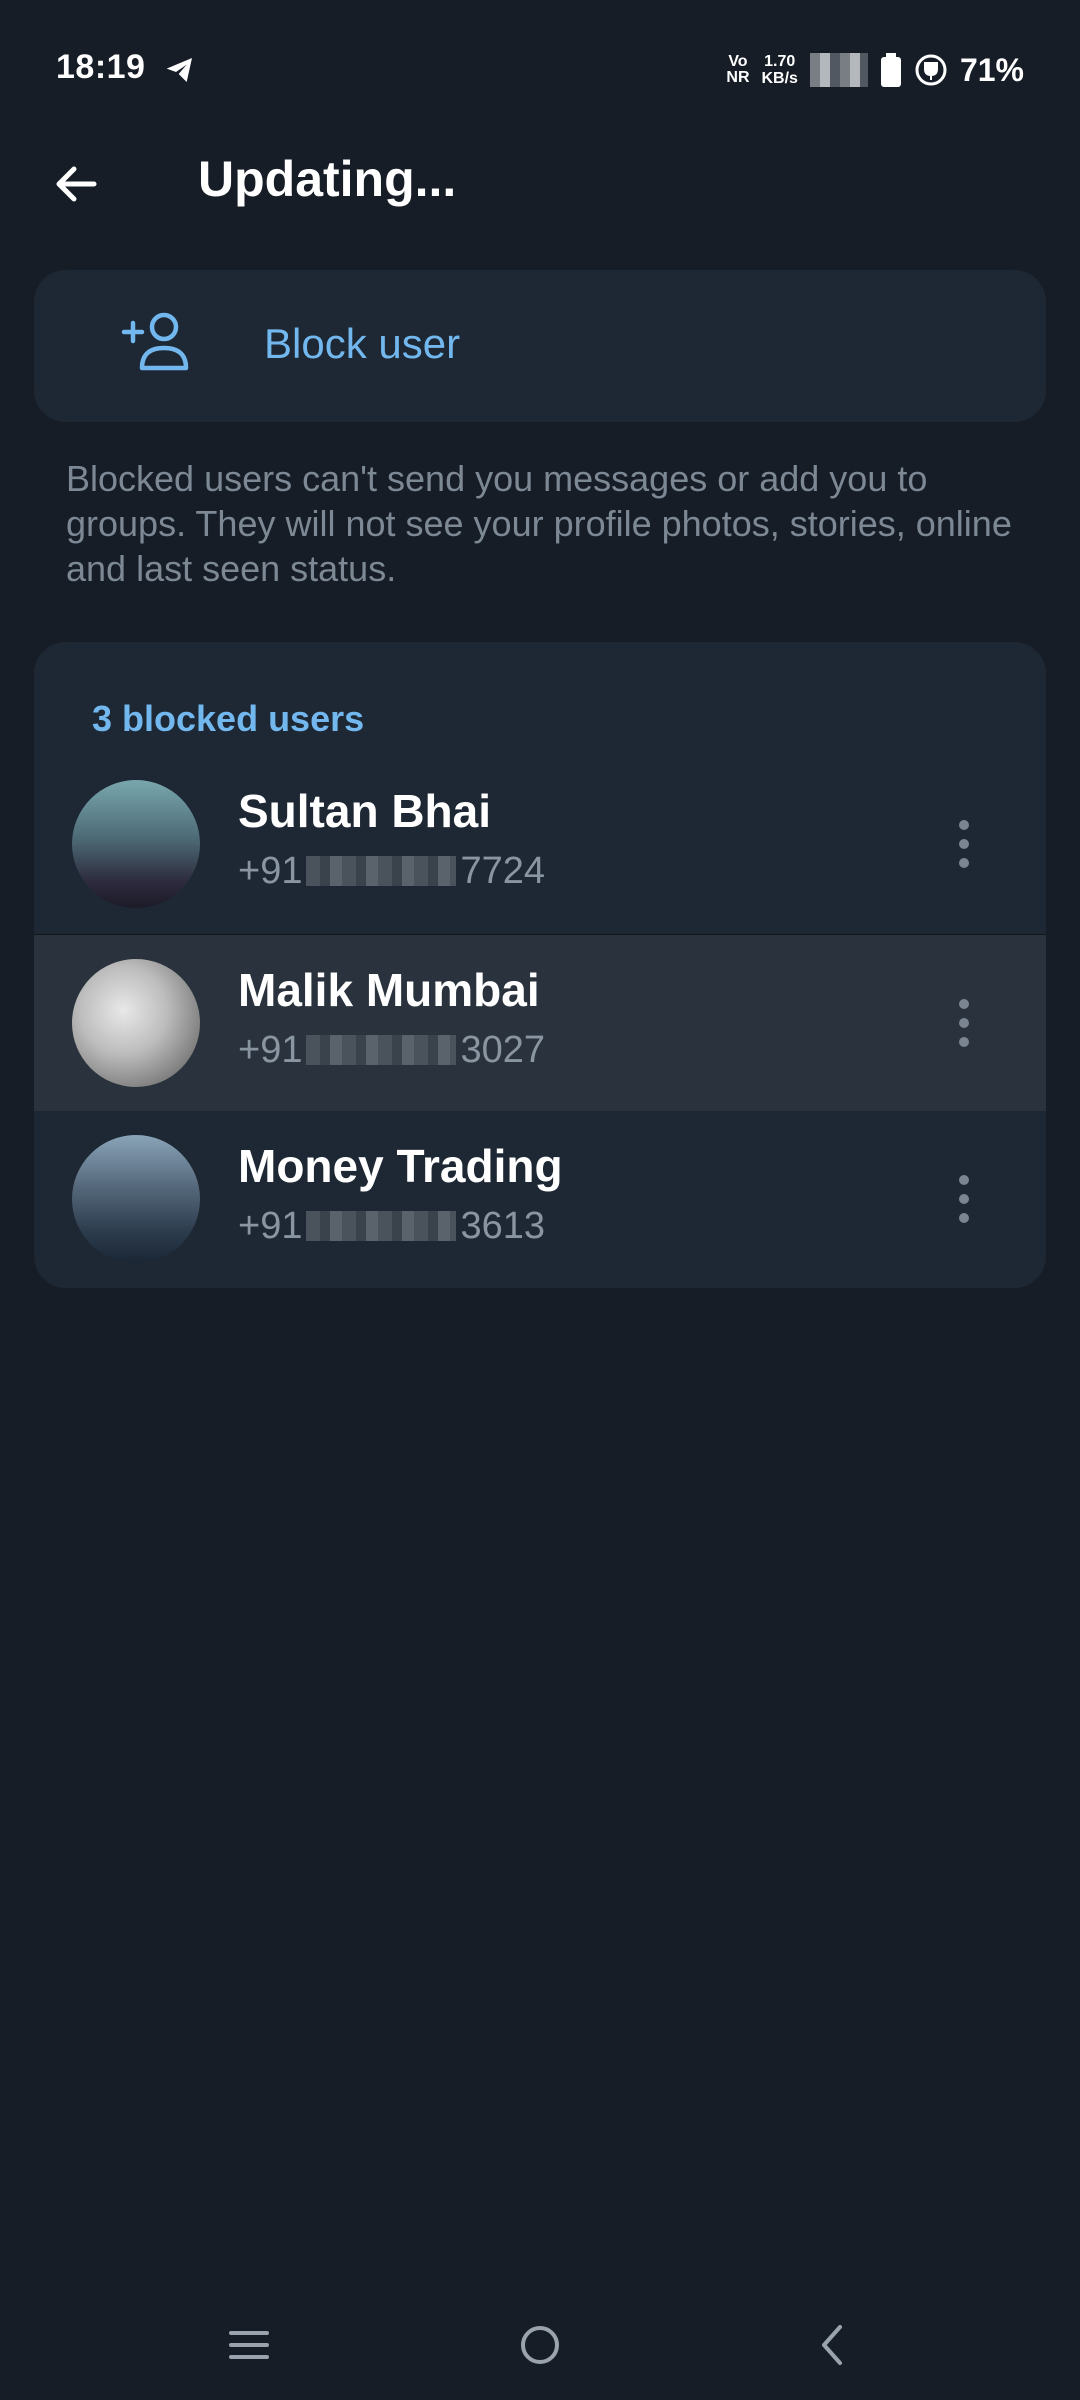 The height and width of the screenshot is (2400, 1080). Describe the element at coordinates (179, 70) in the screenshot. I see `telegram-icon` at that location.